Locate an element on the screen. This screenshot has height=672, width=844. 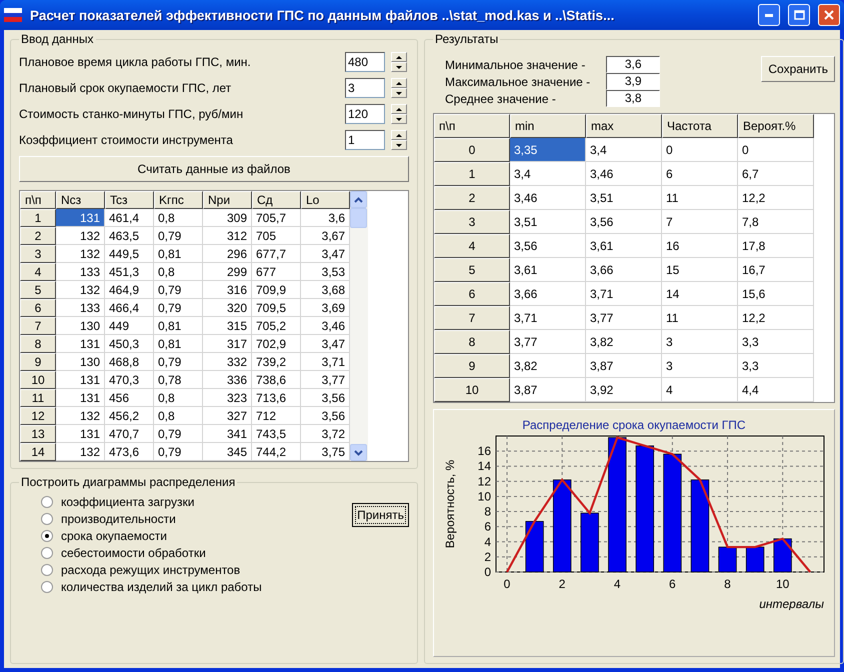
radio-option: коэффициента загрузки is located at coordinates (140, 501).